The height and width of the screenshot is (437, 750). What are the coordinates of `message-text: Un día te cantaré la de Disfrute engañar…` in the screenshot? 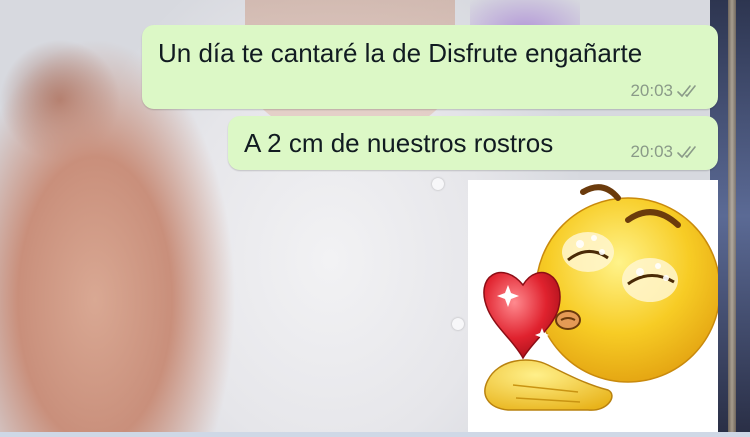 It's located at (400, 53).